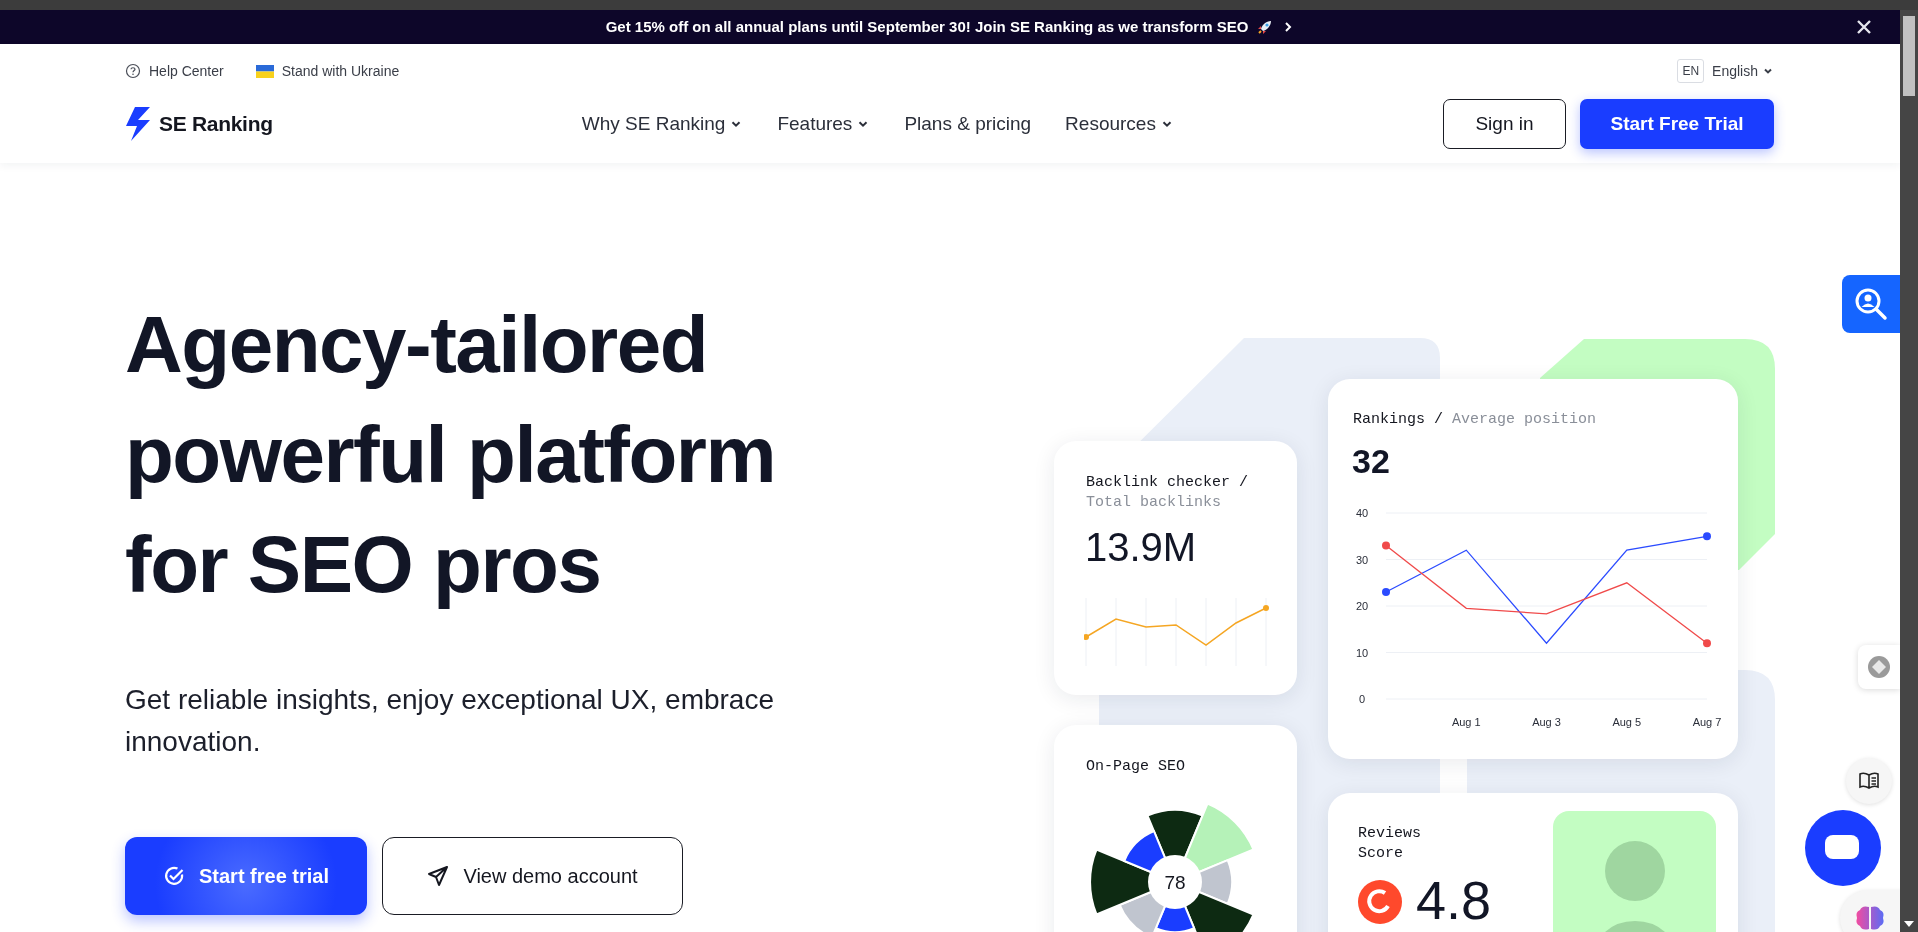 The height and width of the screenshot is (932, 1918). What do you see at coordinates (438, 876) in the screenshot?
I see `paper-plane-icon` at bounding box center [438, 876].